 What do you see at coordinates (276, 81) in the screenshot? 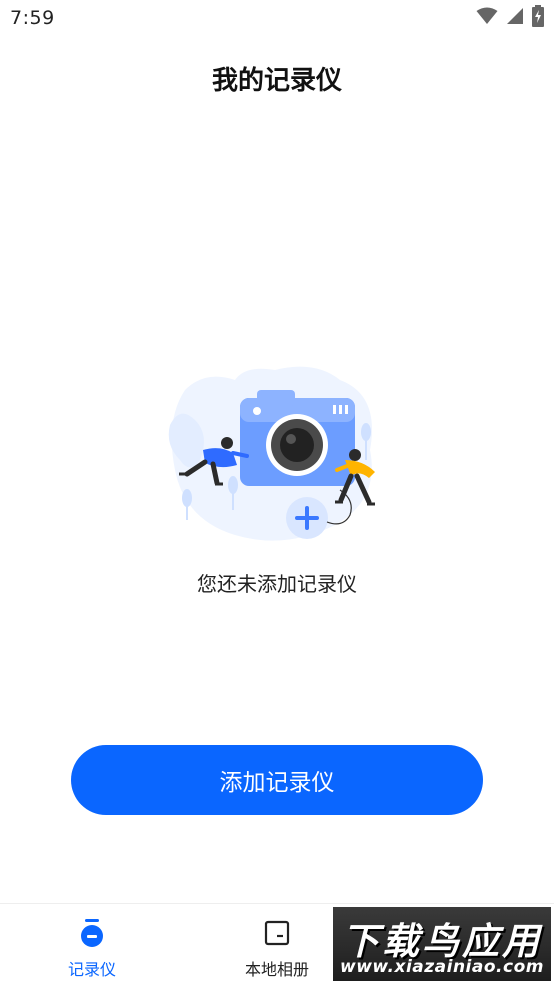
I see `page-title: 我的记录仪` at bounding box center [276, 81].